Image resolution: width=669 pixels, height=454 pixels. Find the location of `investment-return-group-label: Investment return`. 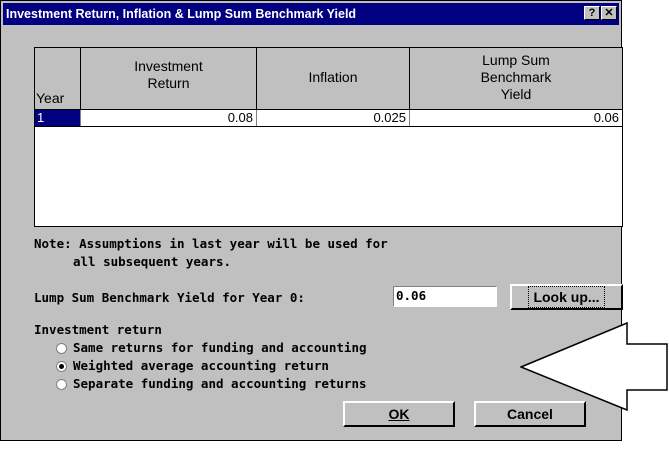

investment-return-group-label: Investment return is located at coordinates (98, 329).